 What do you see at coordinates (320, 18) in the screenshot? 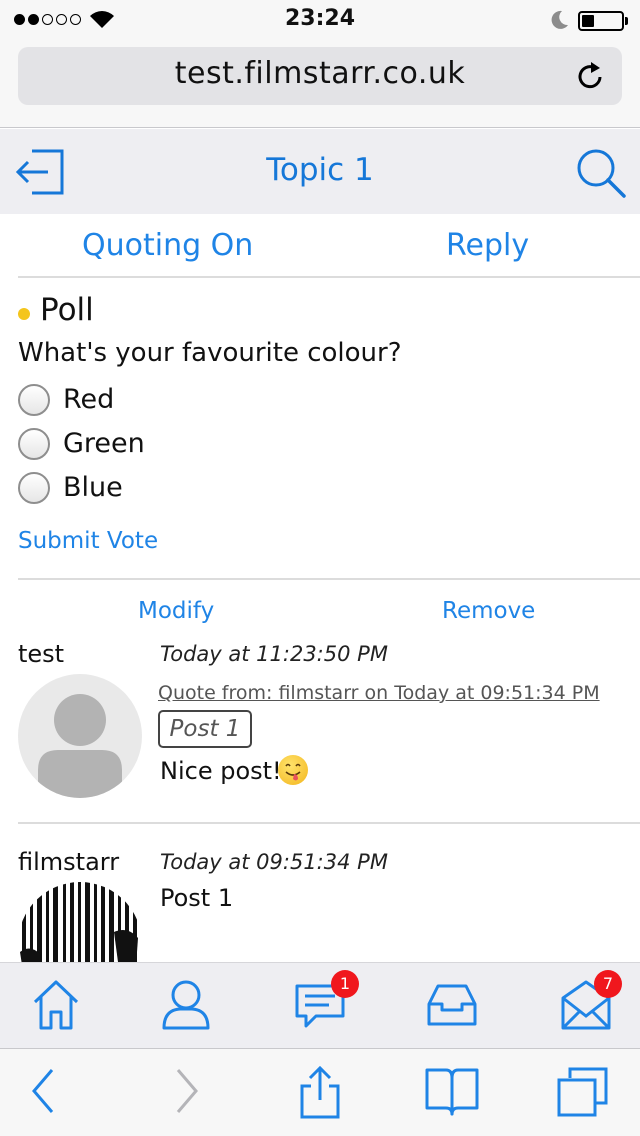
I see `status-time: 23:24` at bounding box center [320, 18].